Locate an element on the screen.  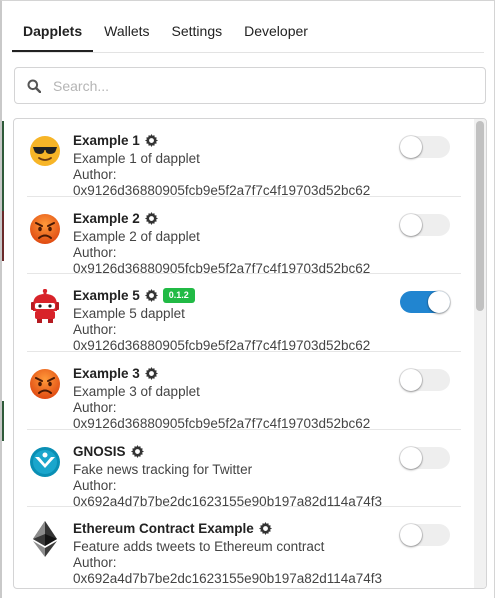
tab-settings: Settings is located at coordinates (197, 26).